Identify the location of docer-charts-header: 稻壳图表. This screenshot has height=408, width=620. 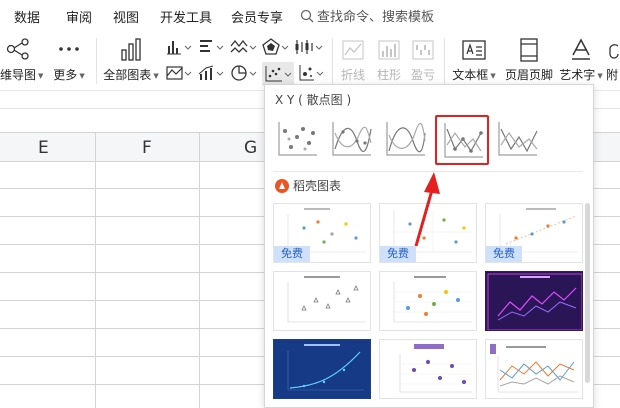
(308, 185).